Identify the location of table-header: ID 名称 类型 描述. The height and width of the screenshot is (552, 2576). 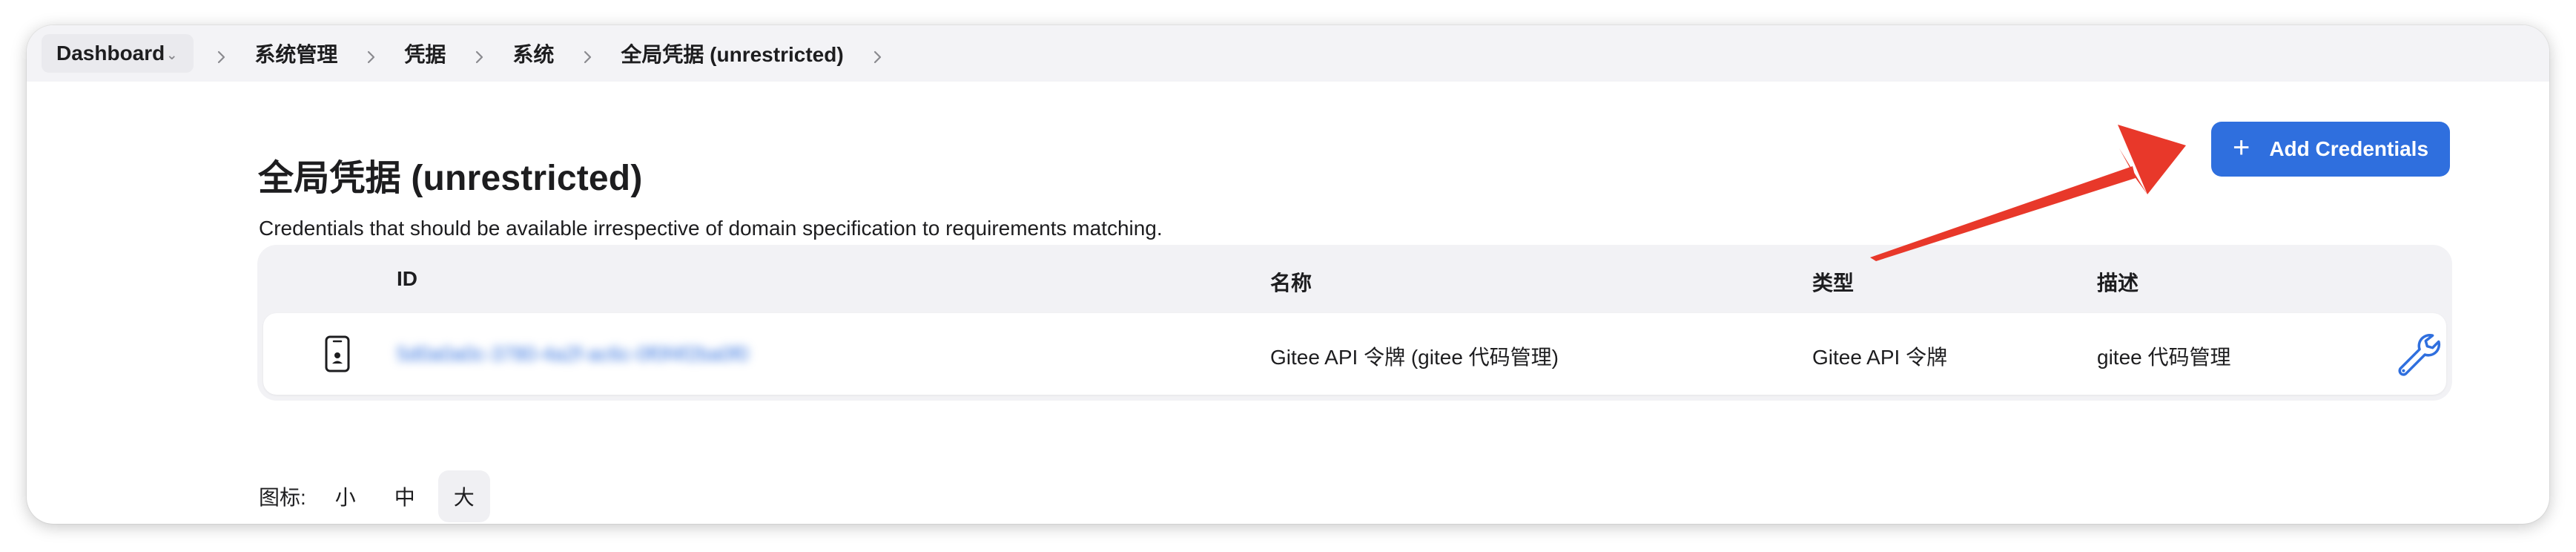
(1354, 278).